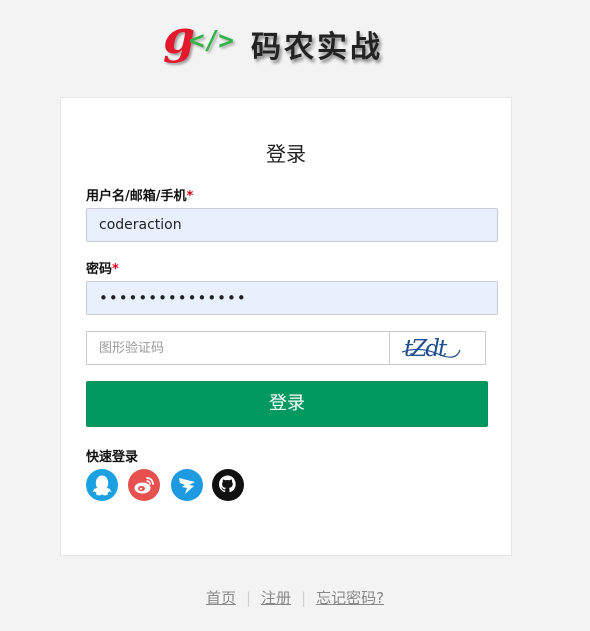  I want to click on github-login-button, so click(228, 485).